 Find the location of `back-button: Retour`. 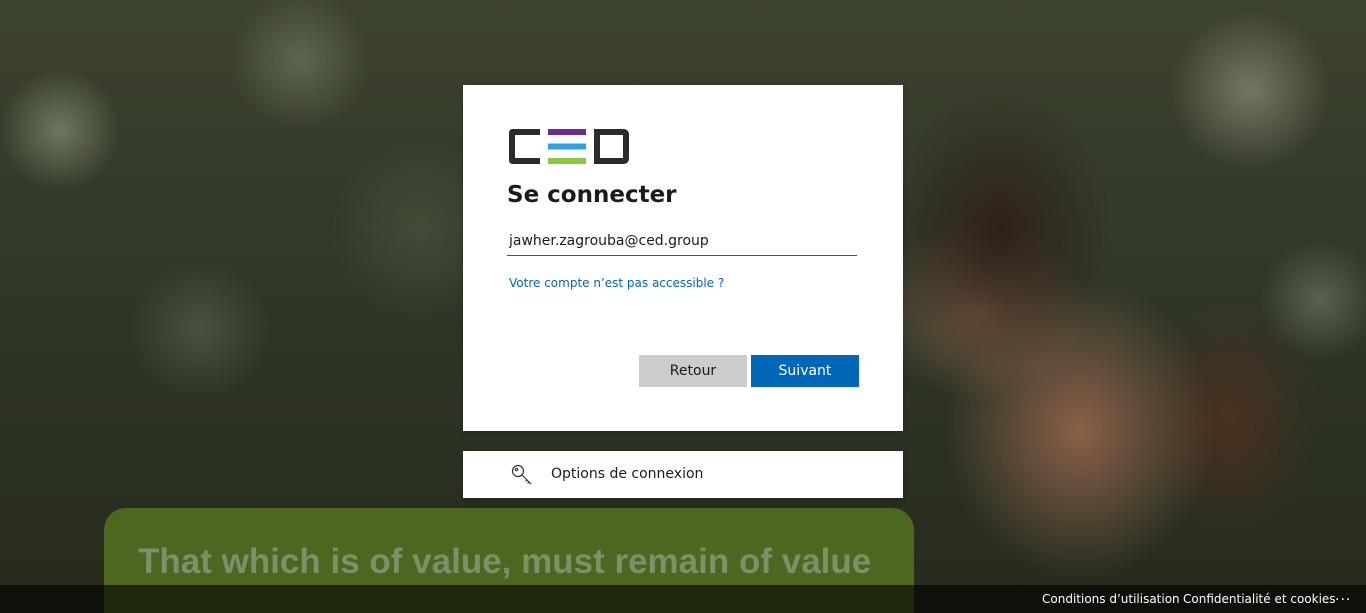

back-button: Retour is located at coordinates (693, 371).